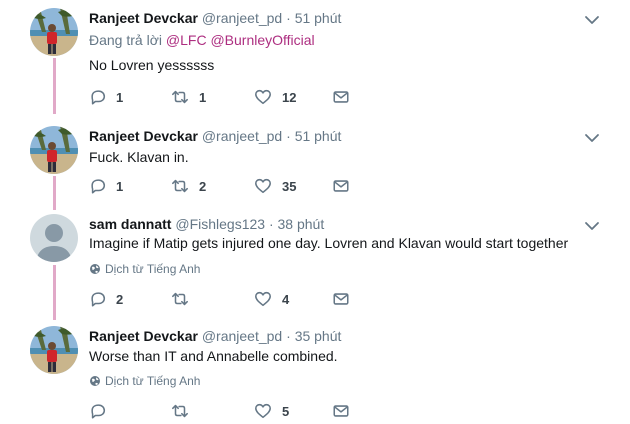  What do you see at coordinates (274, 97) in the screenshot?
I see `like-button: 12` at bounding box center [274, 97].